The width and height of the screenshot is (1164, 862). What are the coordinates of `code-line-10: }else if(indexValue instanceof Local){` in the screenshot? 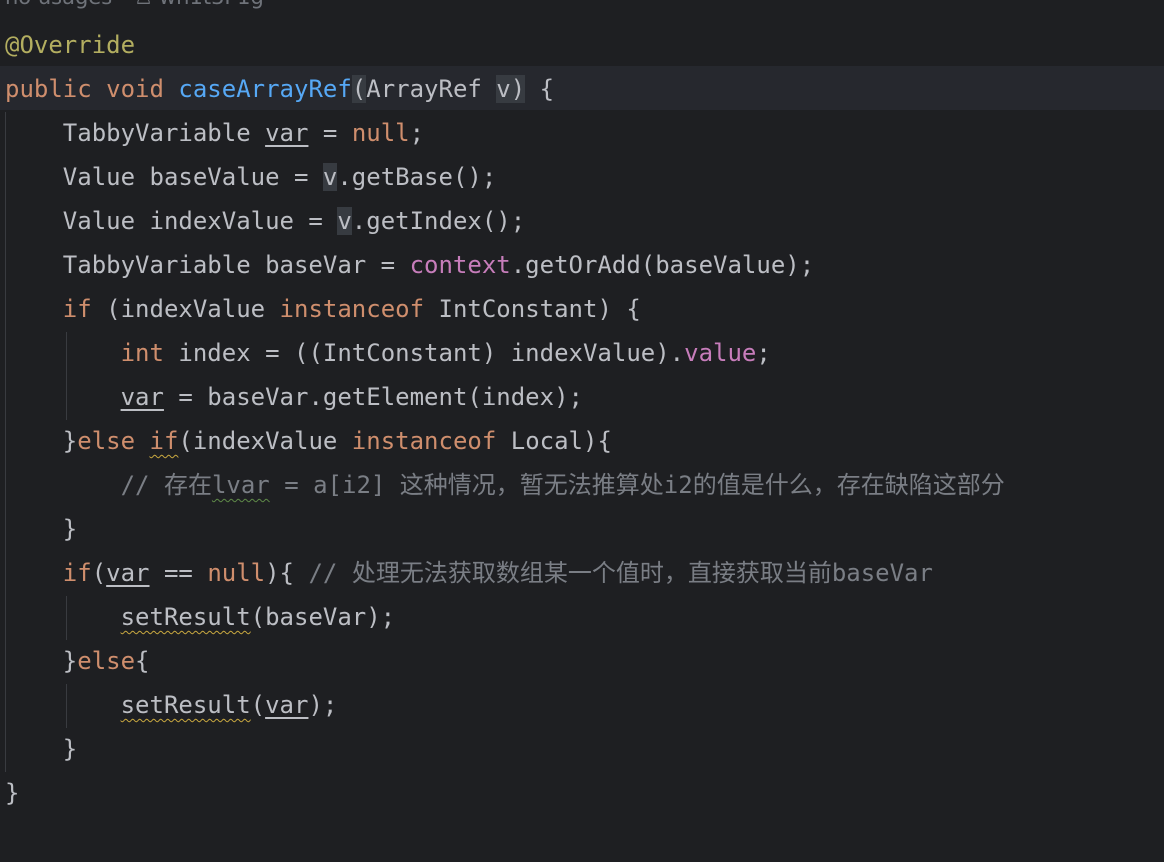 It's located at (308, 441).